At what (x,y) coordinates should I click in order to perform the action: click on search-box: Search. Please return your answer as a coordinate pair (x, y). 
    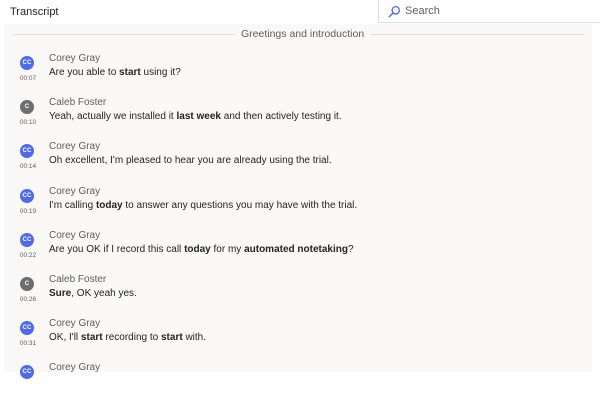
    Looking at the image, I should click on (489, 11).